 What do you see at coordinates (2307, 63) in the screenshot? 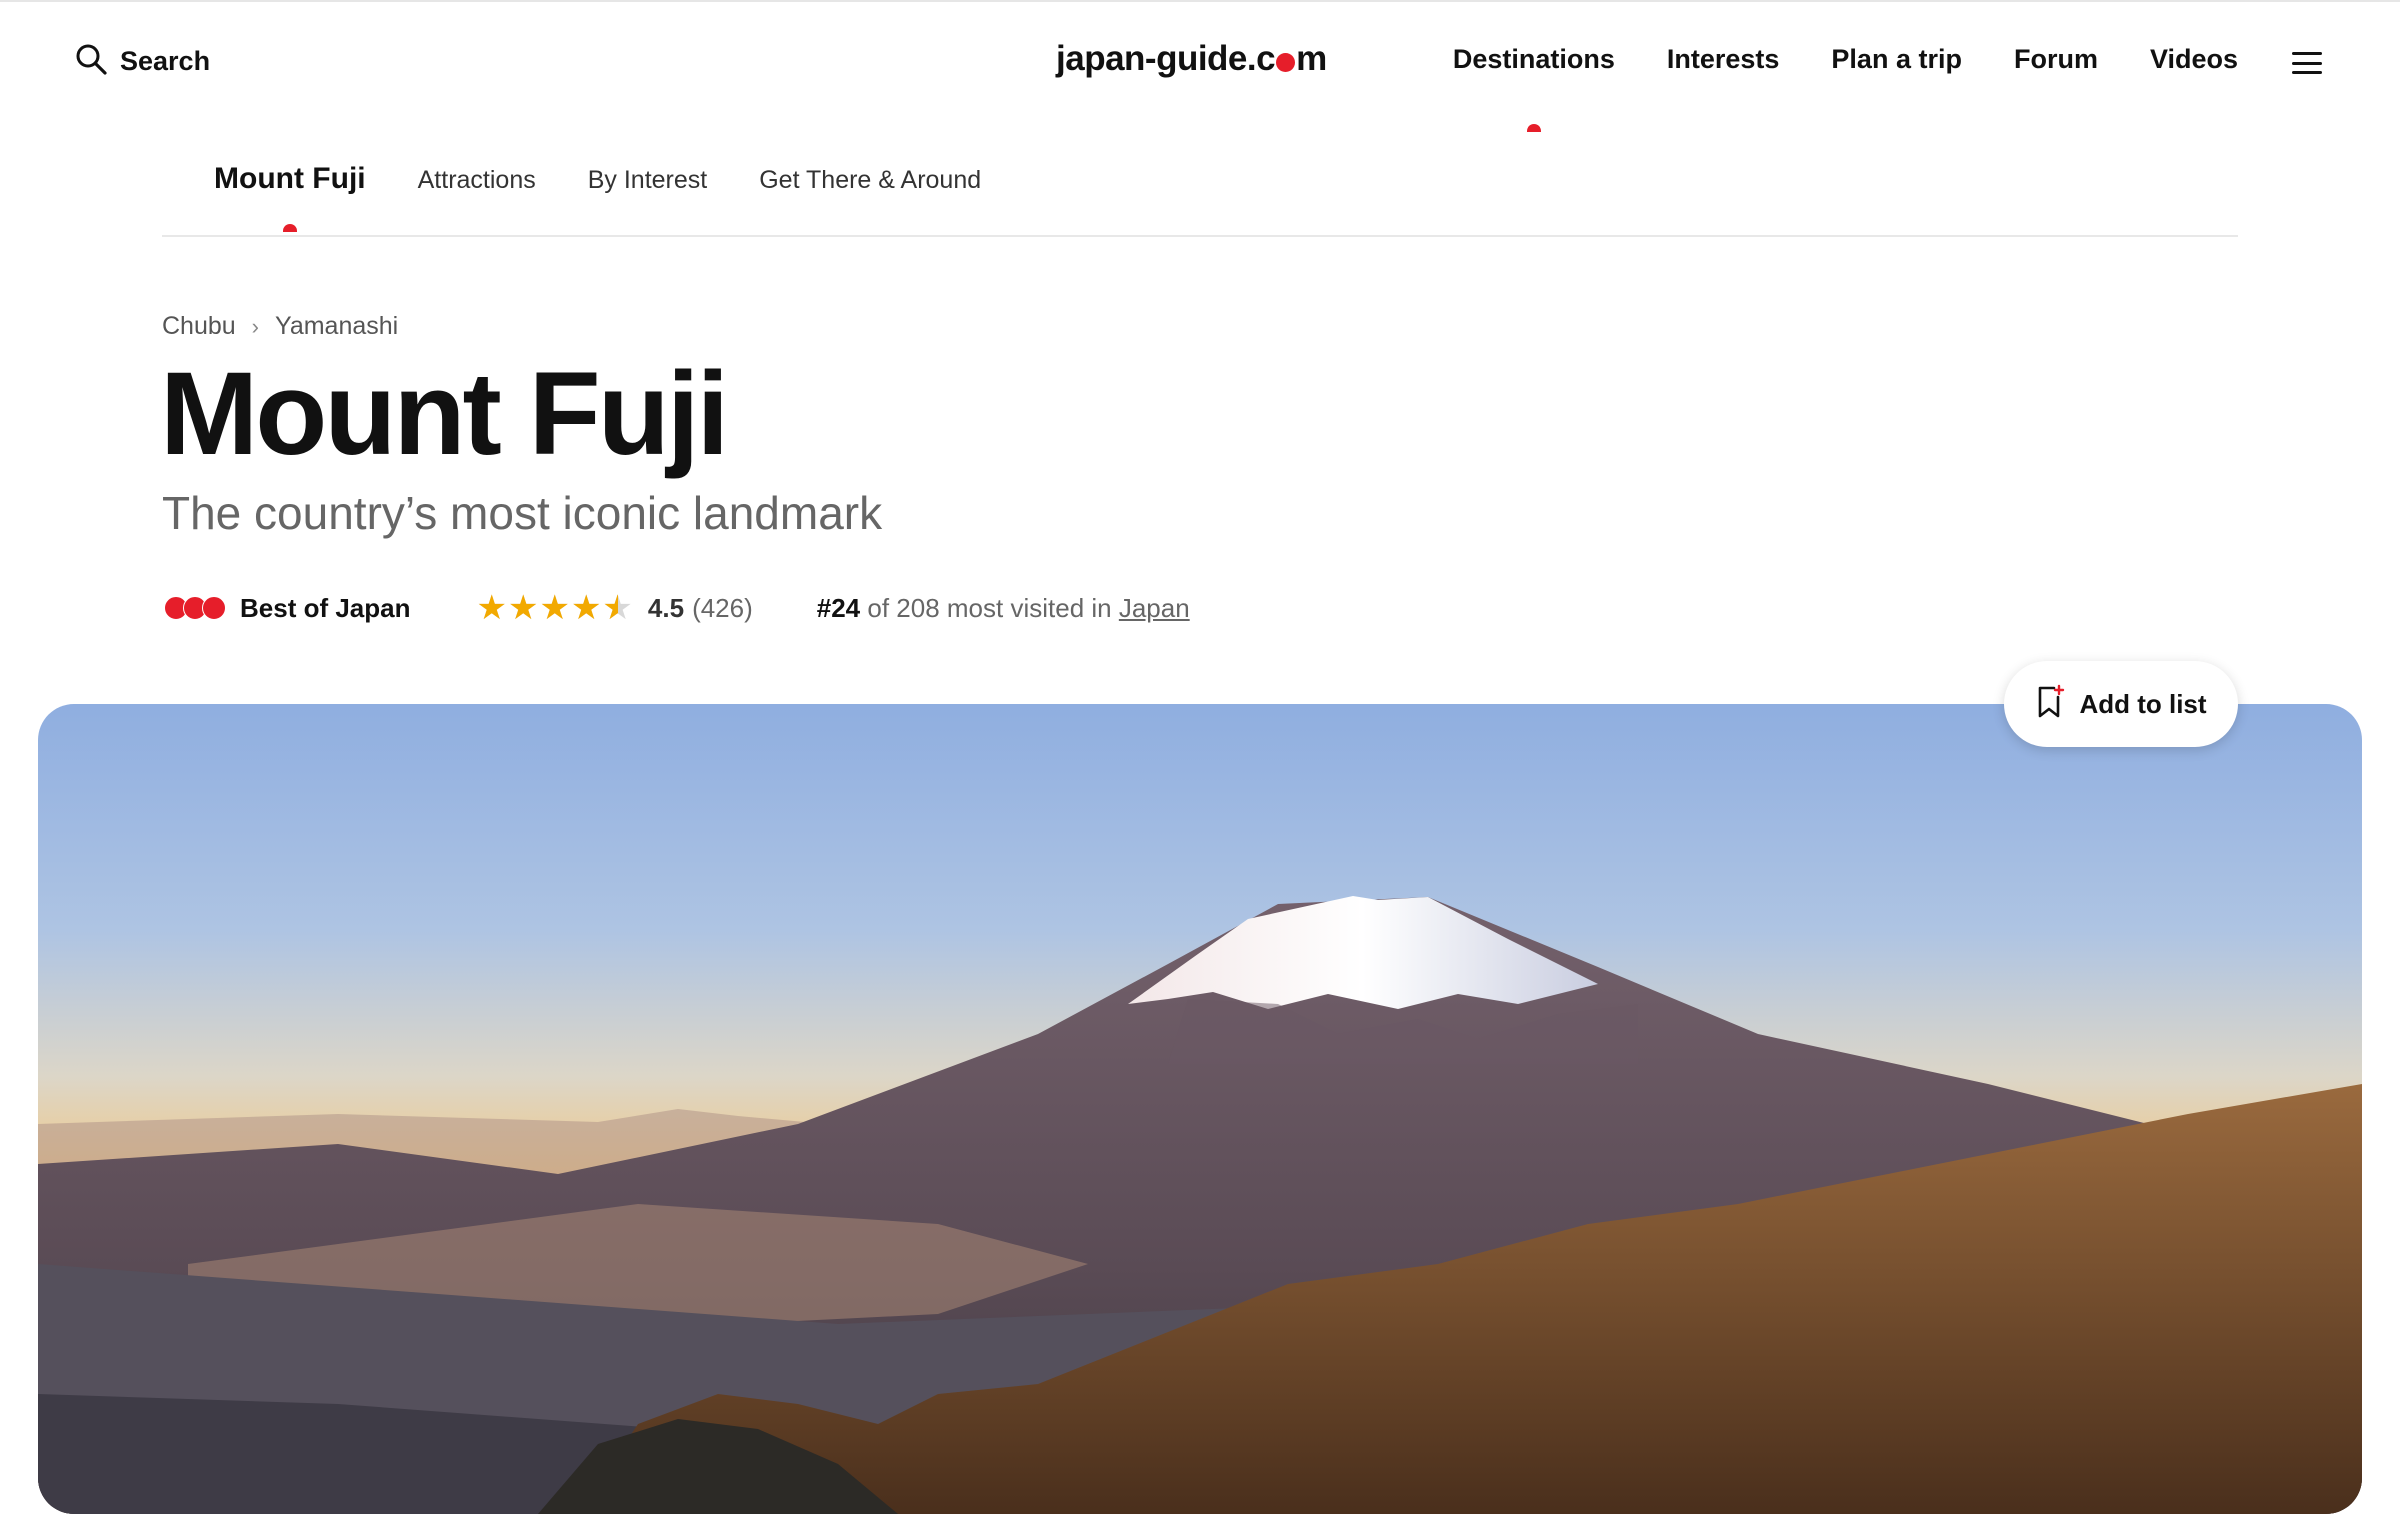
I see `hamburger-menu-icon` at bounding box center [2307, 63].